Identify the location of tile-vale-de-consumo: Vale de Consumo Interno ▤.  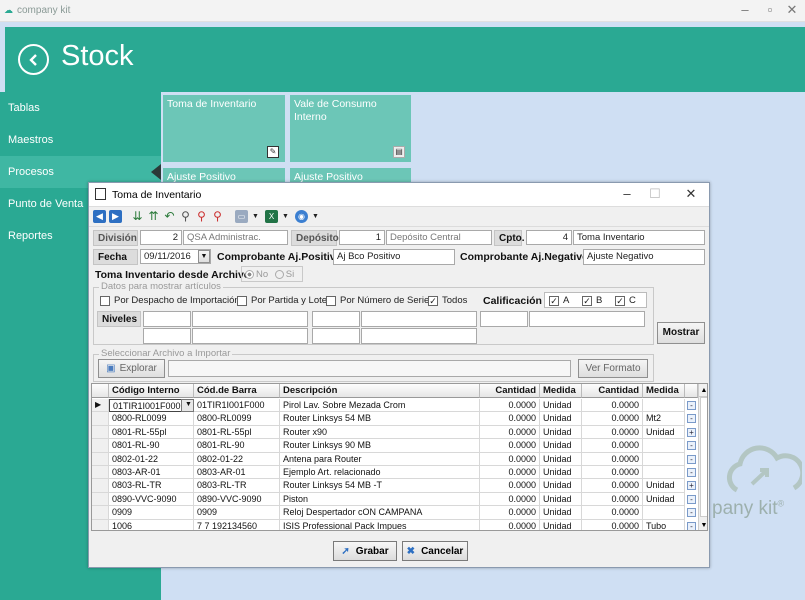
(350, 128).